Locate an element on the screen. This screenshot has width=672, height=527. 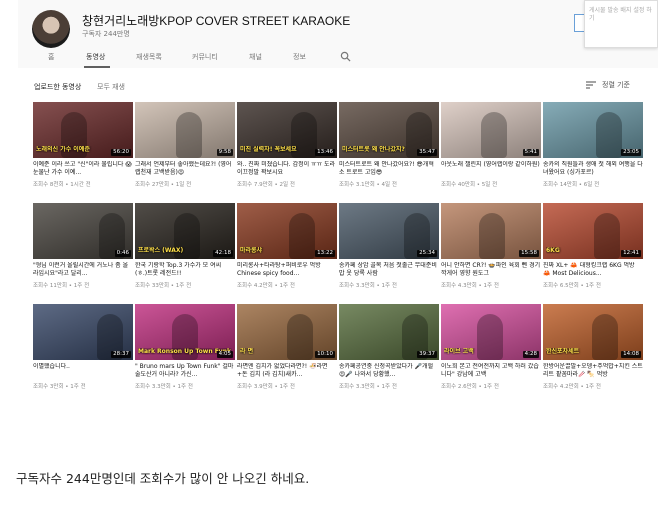
video-title: 송카의 직원들과 생애 첫 해외 여행을 다녀왔어요 (싱가포르) is located at coordinates (593, 169).